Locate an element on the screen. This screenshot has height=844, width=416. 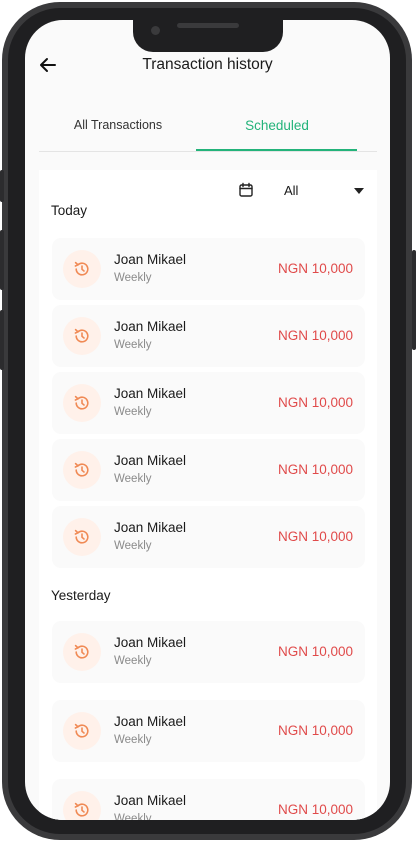
volume-up-button is located at coordinates (2, 260).